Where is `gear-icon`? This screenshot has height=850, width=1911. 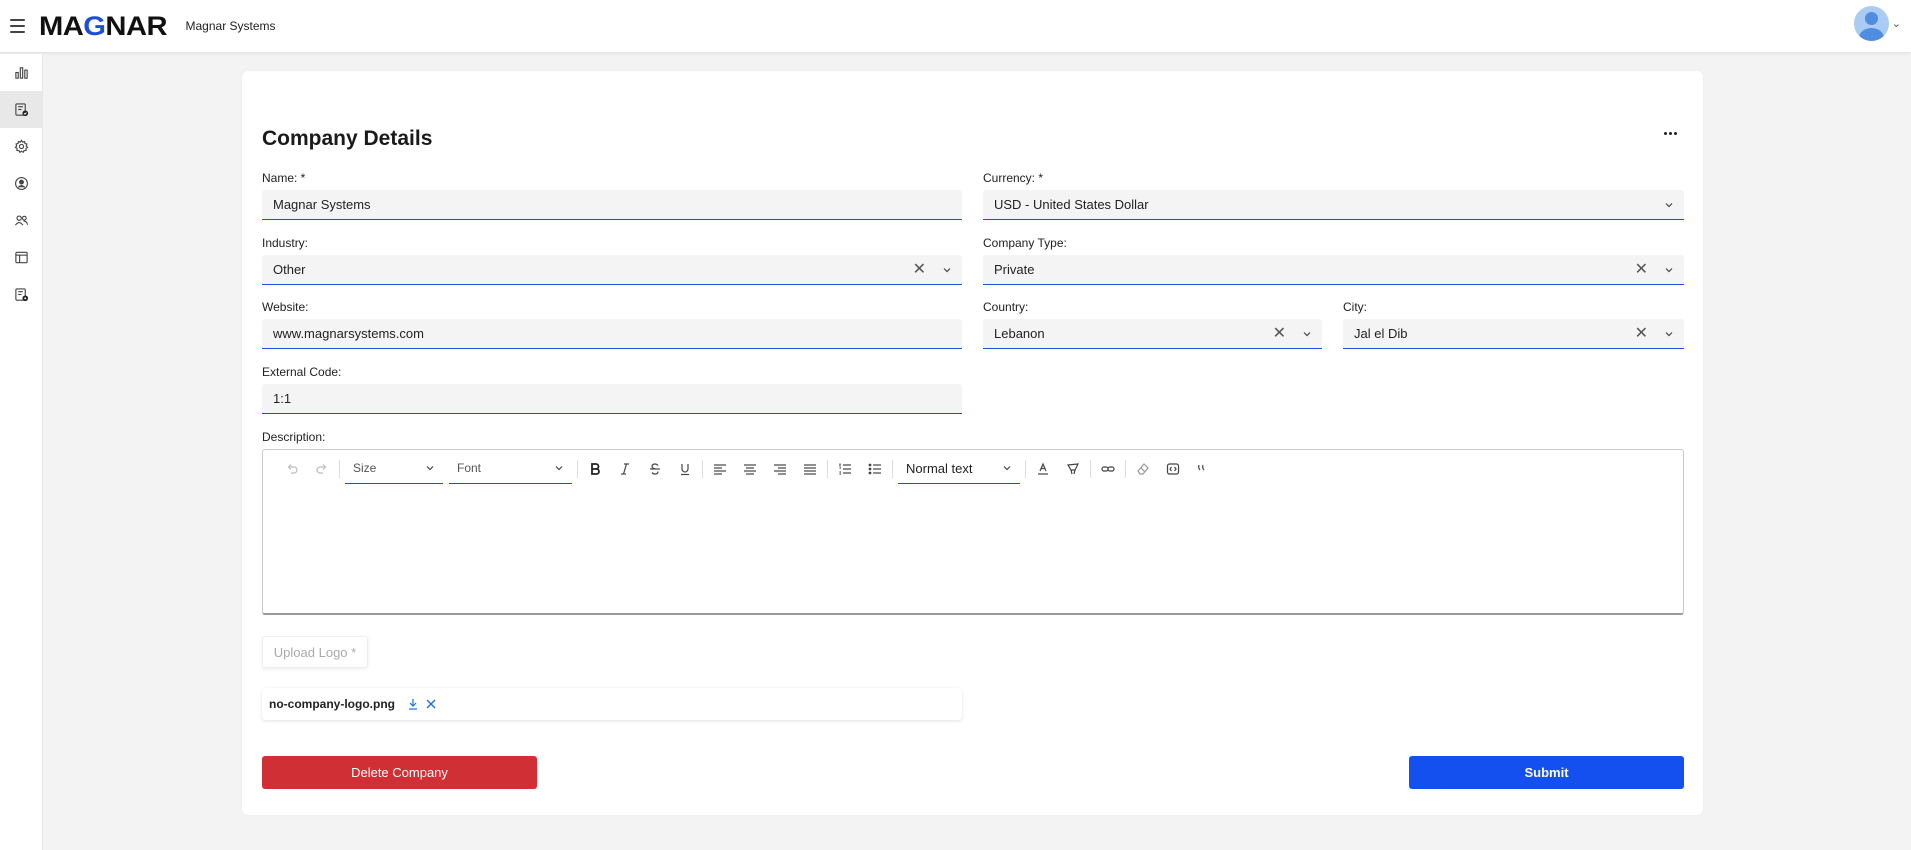
gear-icon is located at coordinates (21, 146).